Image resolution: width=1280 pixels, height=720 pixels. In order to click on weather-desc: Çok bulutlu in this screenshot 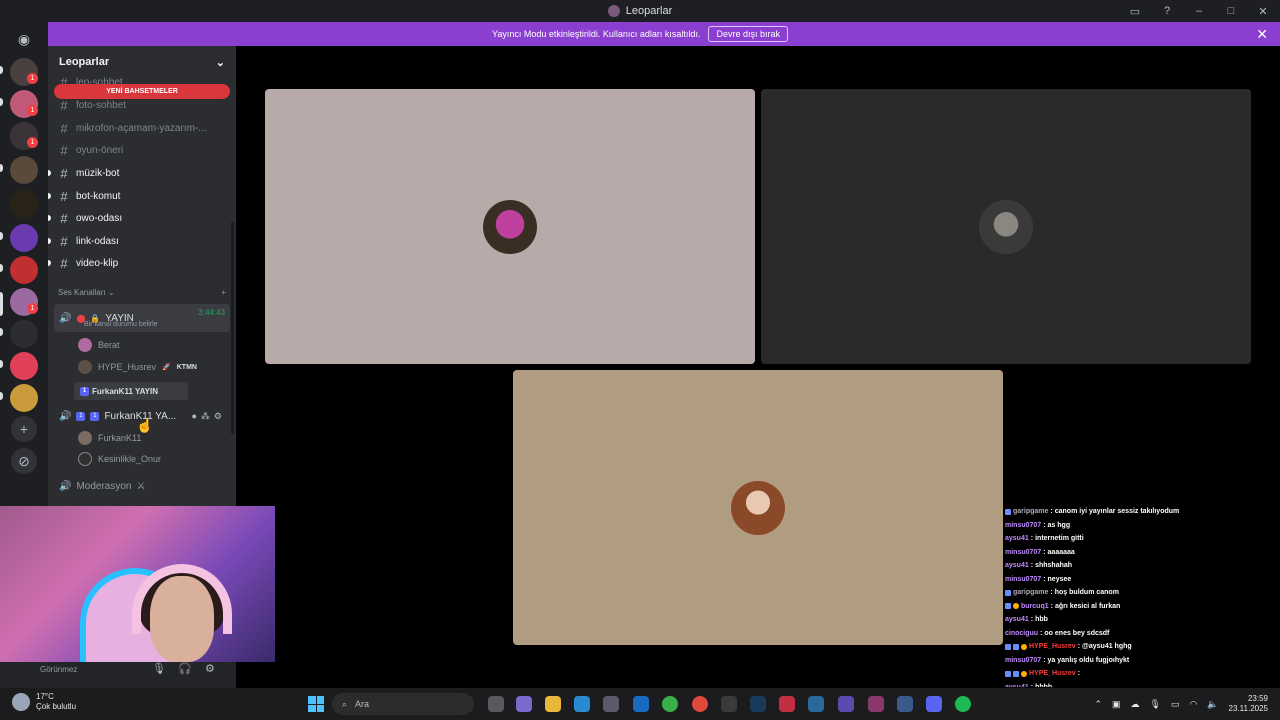, I will do `click(56, 706)`.